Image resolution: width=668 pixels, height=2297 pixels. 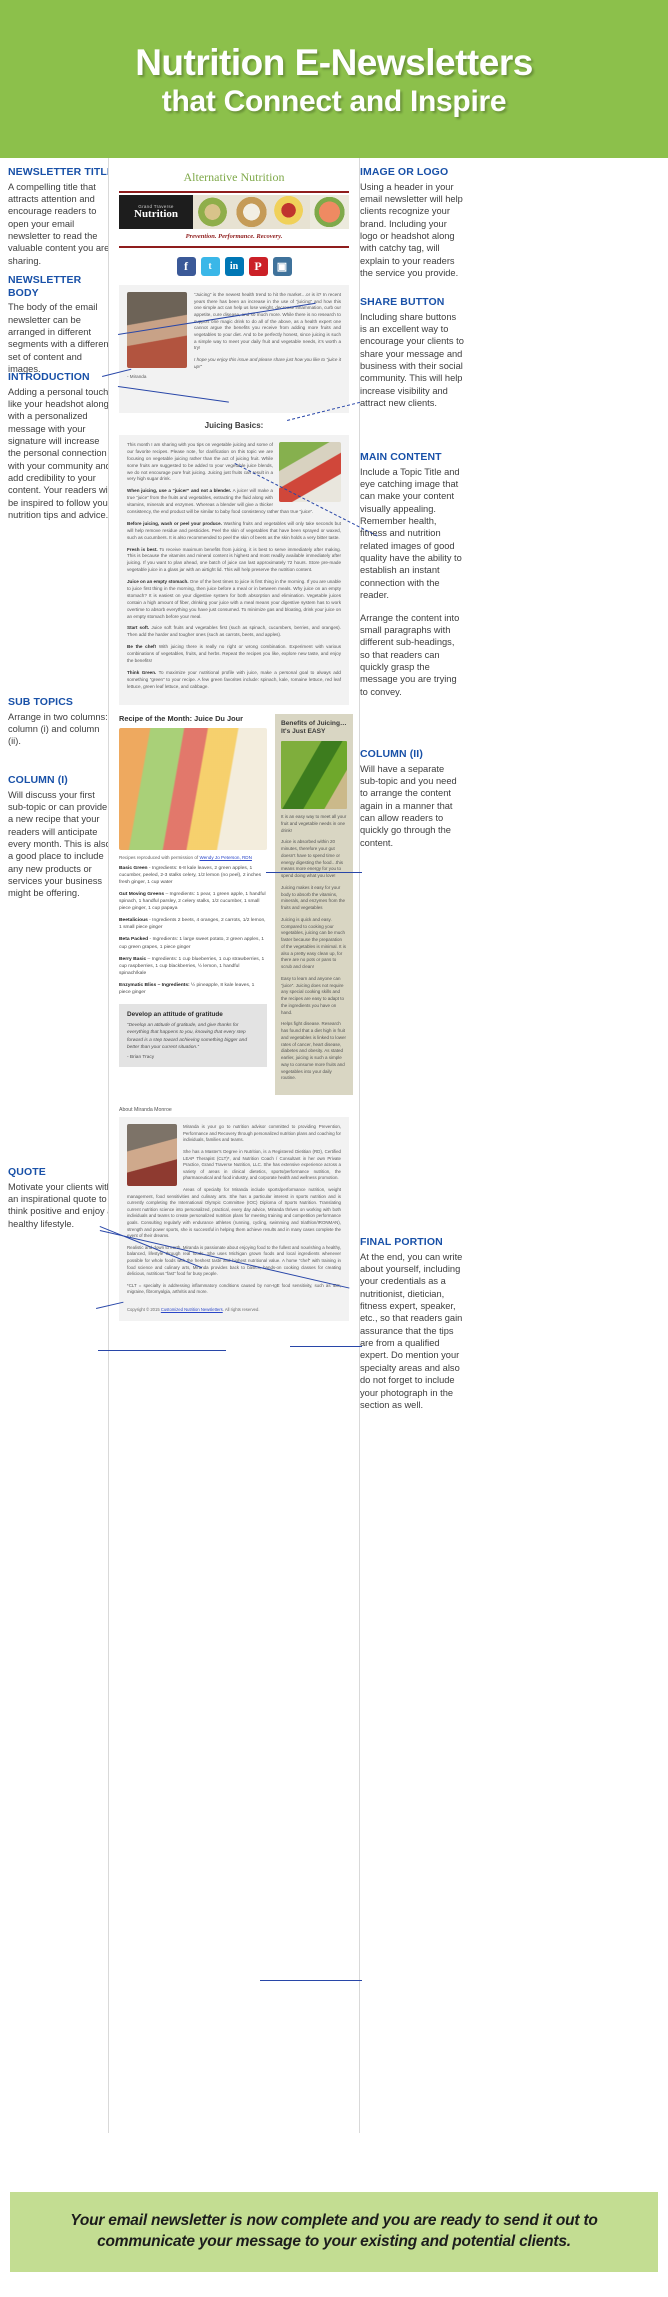 I want to click on paragraph-lead: Start soft., so click(x=138, y=628).